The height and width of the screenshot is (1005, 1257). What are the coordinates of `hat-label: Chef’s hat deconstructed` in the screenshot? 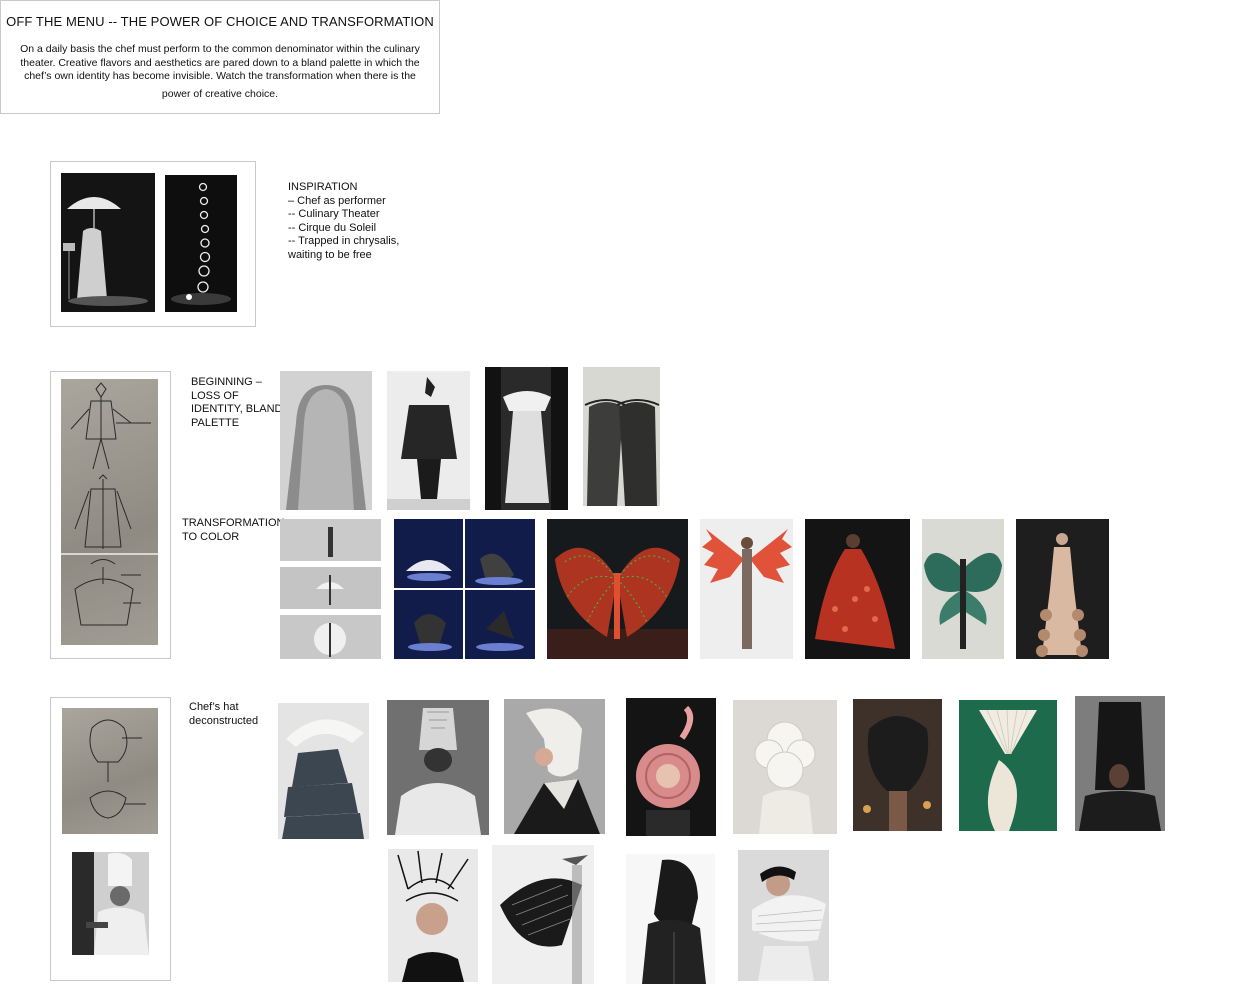 It's located at (224, 714).